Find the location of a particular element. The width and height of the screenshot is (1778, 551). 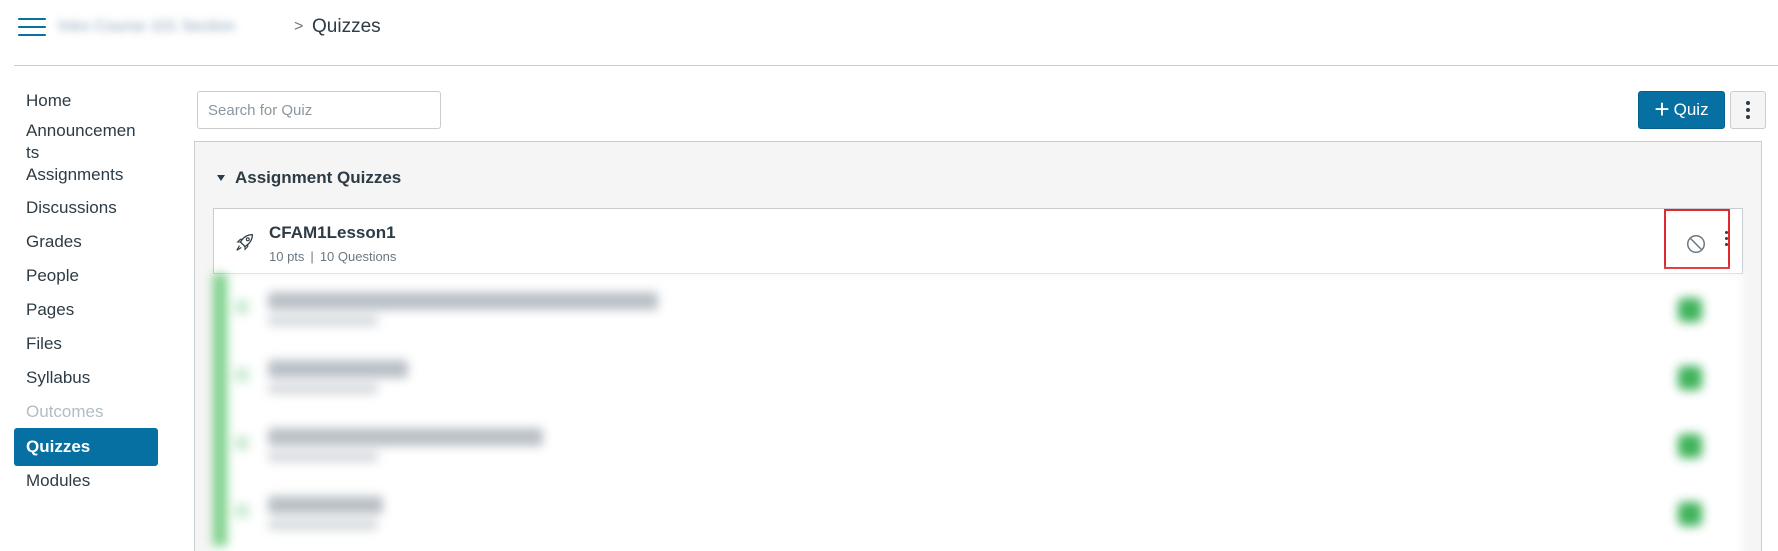

quiz-meta: 10 pts | 10 Questions is located at coordinates (332, 256).